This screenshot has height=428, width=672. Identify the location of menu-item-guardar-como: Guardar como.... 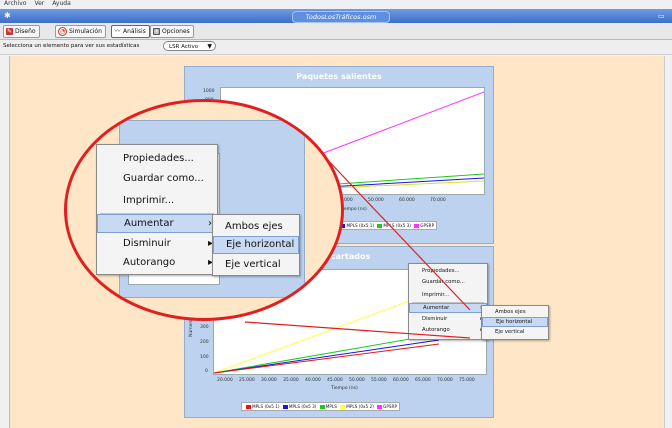
(157, 179).